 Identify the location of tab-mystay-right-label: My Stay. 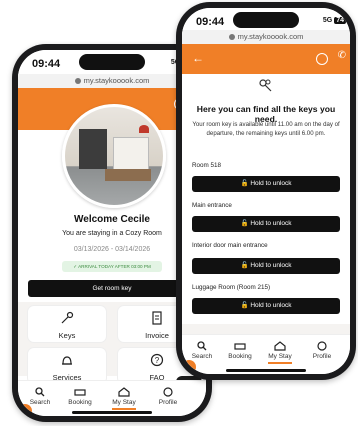
(280, 356).